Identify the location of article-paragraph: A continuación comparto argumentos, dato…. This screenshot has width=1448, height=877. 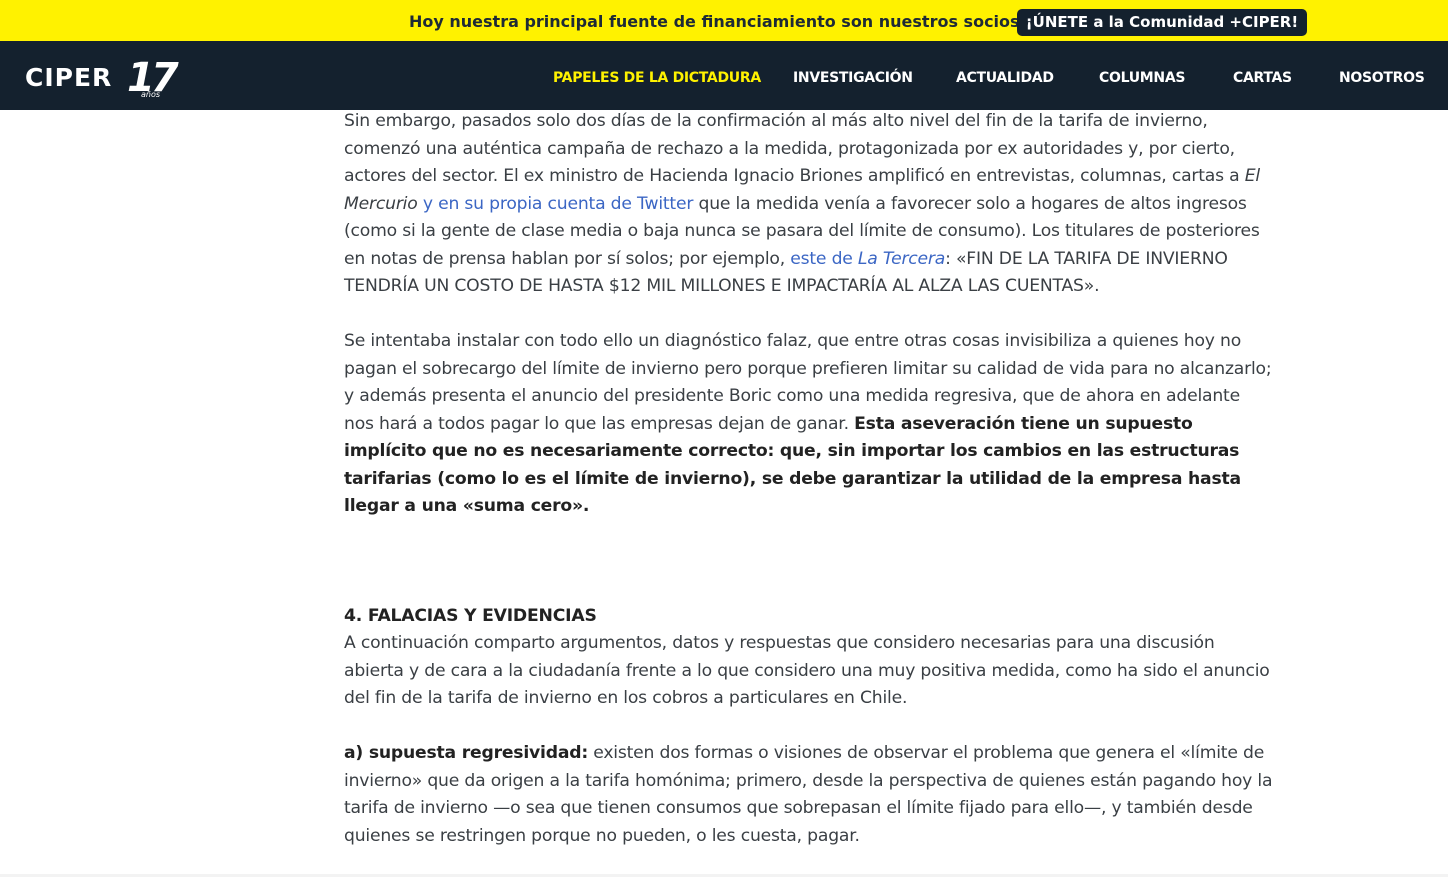
(807, 670).